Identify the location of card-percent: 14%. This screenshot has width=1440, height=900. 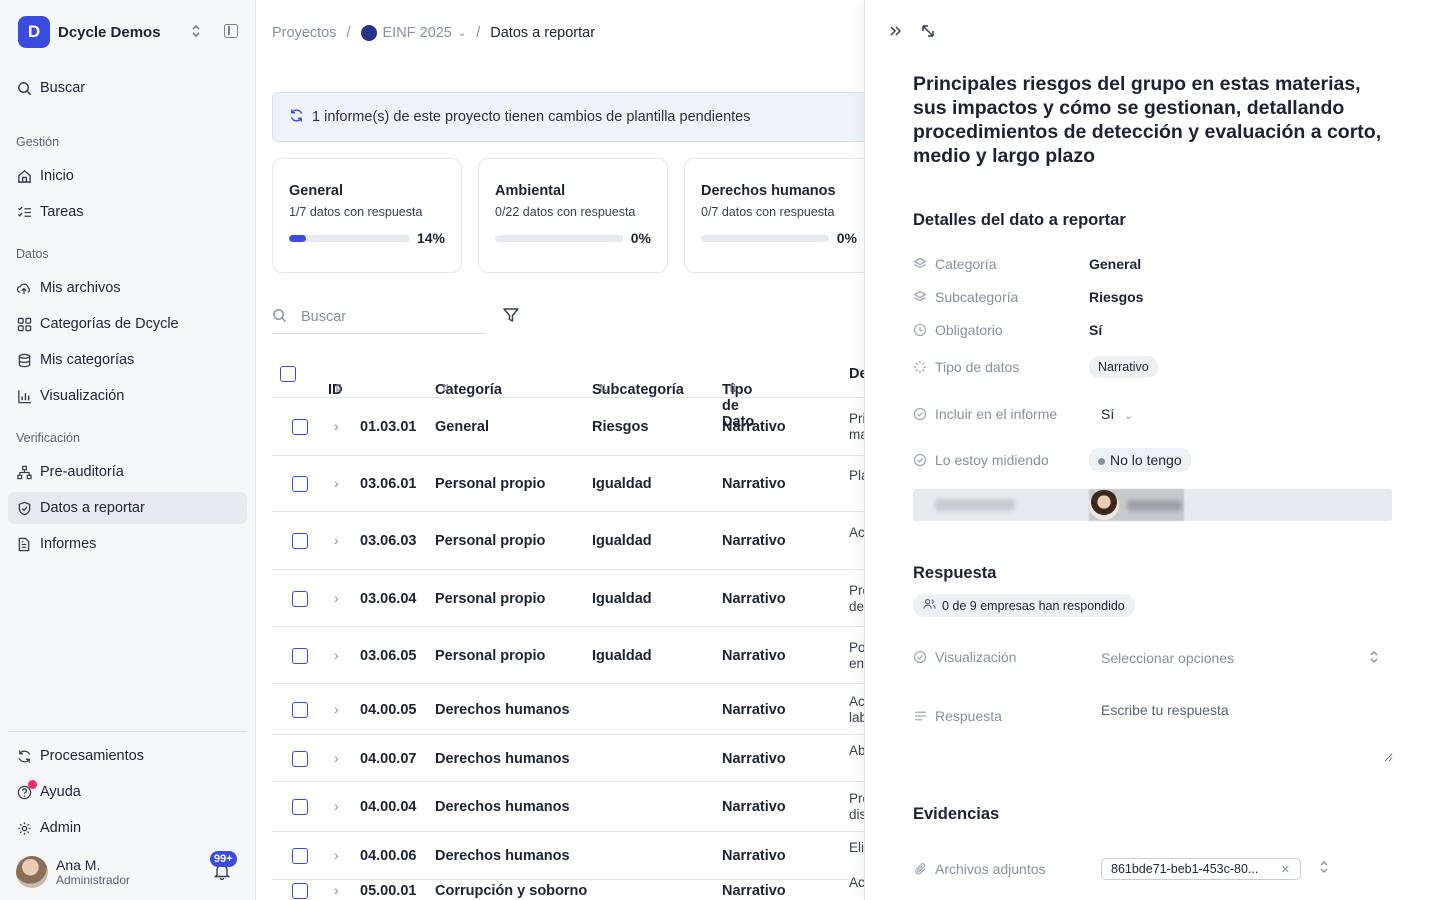
(430, 238).